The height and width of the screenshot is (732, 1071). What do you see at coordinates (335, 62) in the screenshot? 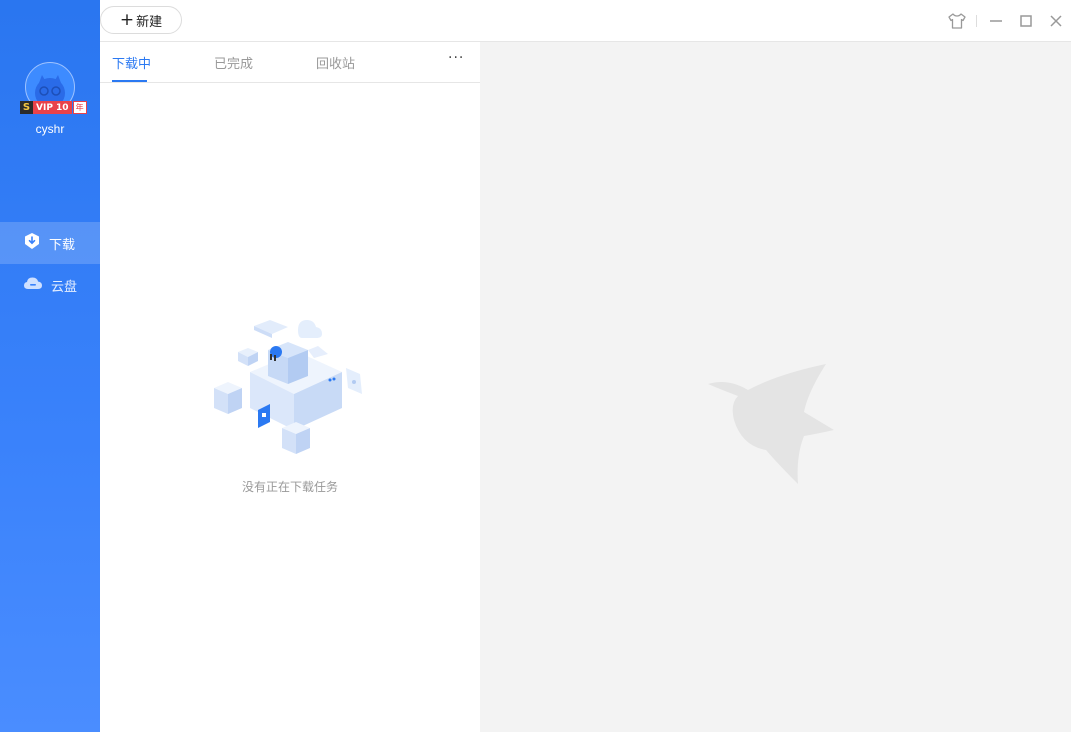
I see `tab-recycle-bin: 回收站` at bounding box center [335, 62].